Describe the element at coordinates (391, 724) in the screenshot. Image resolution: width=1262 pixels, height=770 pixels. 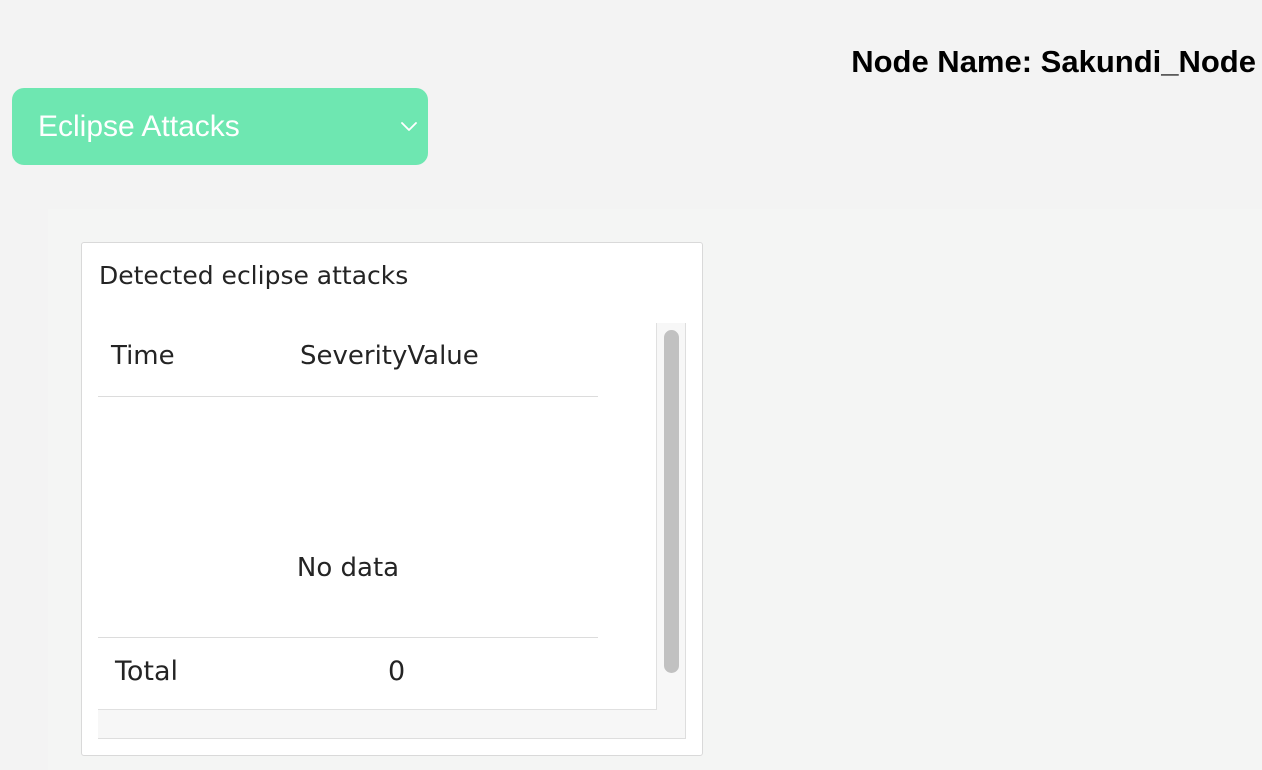
I see `horizontal-scrollbar` at that location.